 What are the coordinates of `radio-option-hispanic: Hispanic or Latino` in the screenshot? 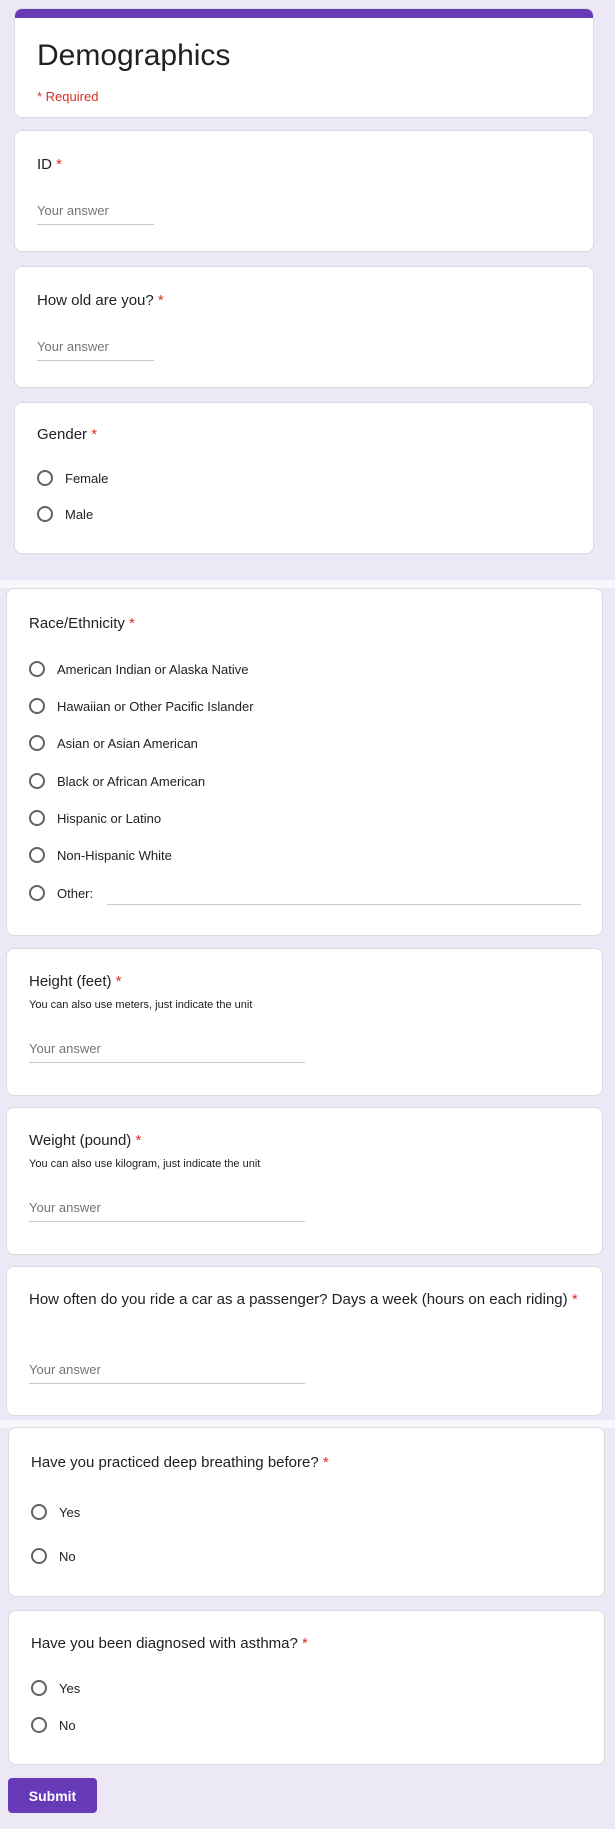 It's located at (95, 818).